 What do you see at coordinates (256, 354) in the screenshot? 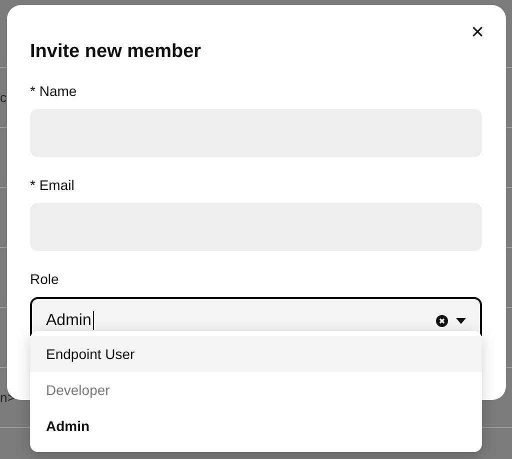
I see `dropdown-option: Endpoint User` at bounding box center [256, 354].